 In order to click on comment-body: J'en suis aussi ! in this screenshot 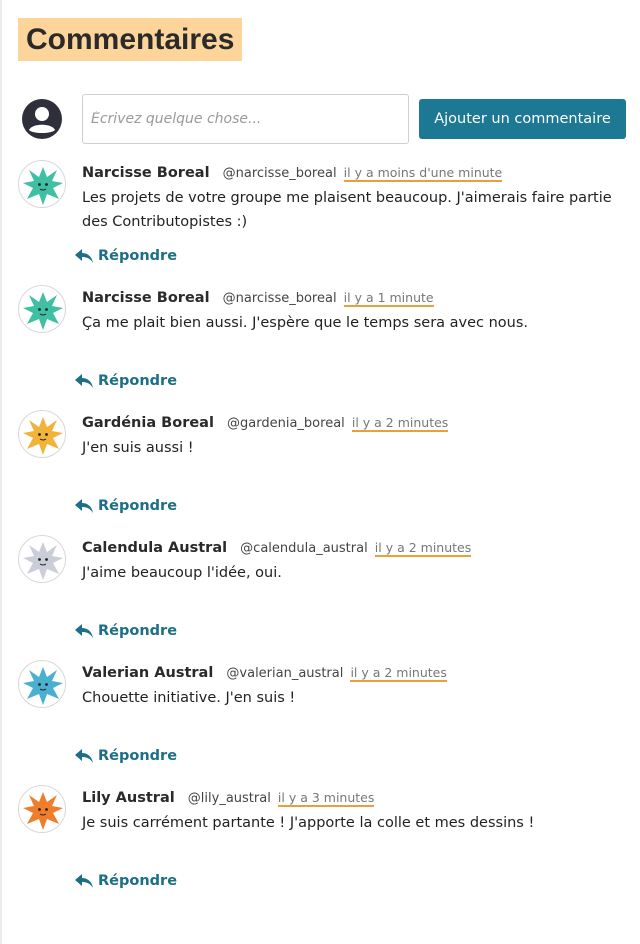, I will do `click(138, 448)`.